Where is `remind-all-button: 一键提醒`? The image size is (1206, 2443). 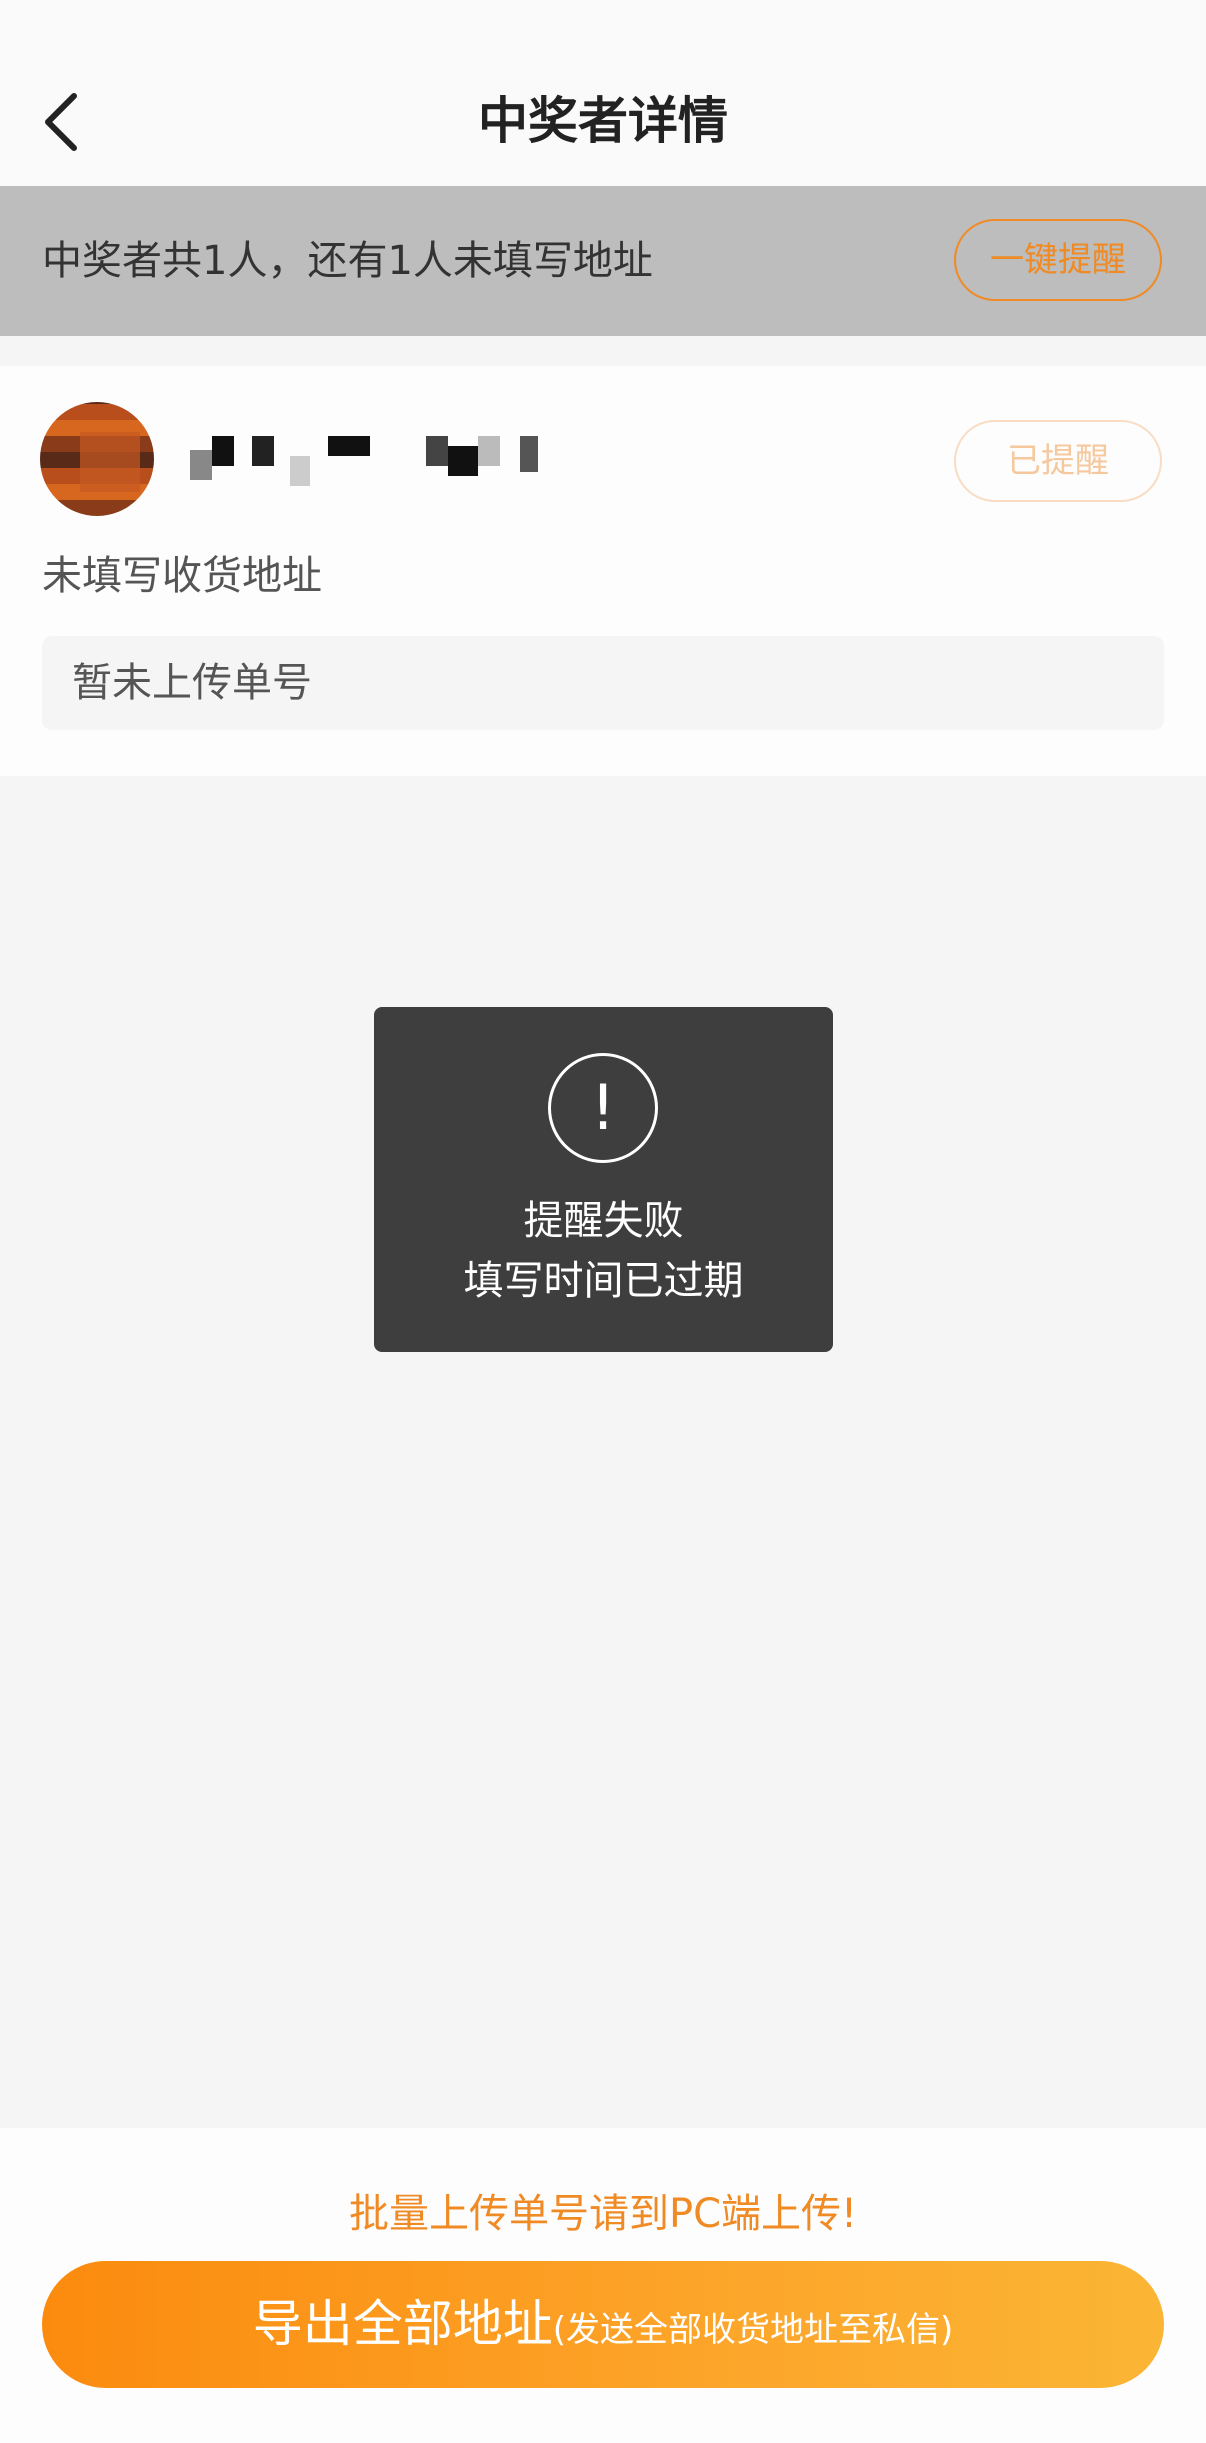
remind-all-button: 一键提醒 is located at coordinates (1058, 260).